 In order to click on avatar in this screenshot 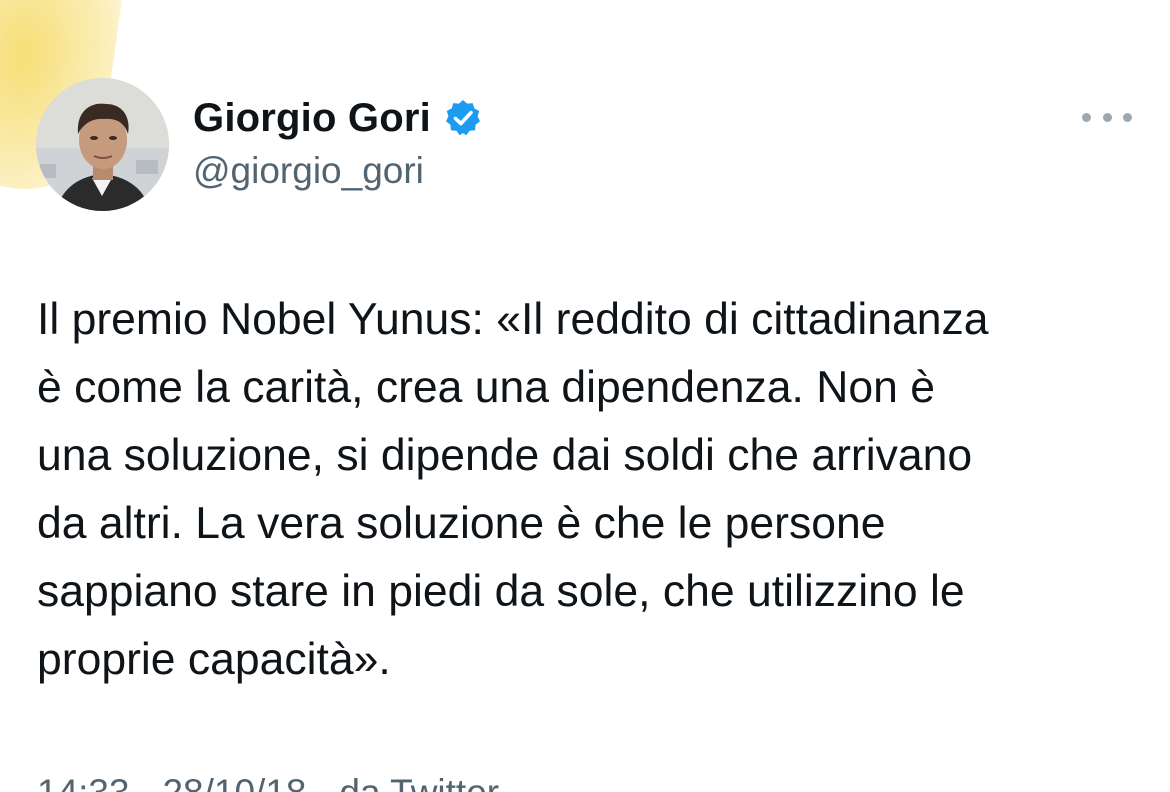, I will do `click(102, 144)`.